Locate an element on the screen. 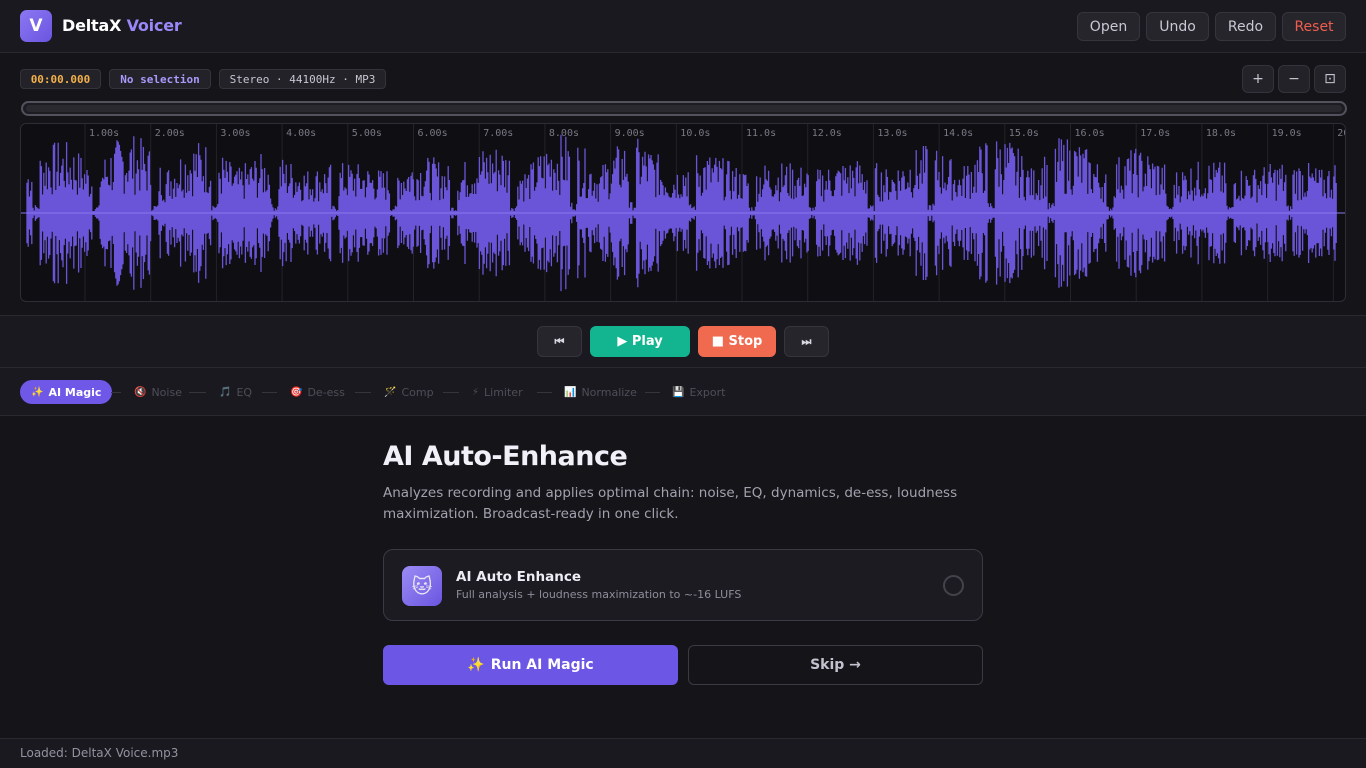 Image resolution: width=1366 pixels, height=768 pixels. status-bar: Loaded: DeltaX Voice.mp3 is located at coordinates (683, 753).